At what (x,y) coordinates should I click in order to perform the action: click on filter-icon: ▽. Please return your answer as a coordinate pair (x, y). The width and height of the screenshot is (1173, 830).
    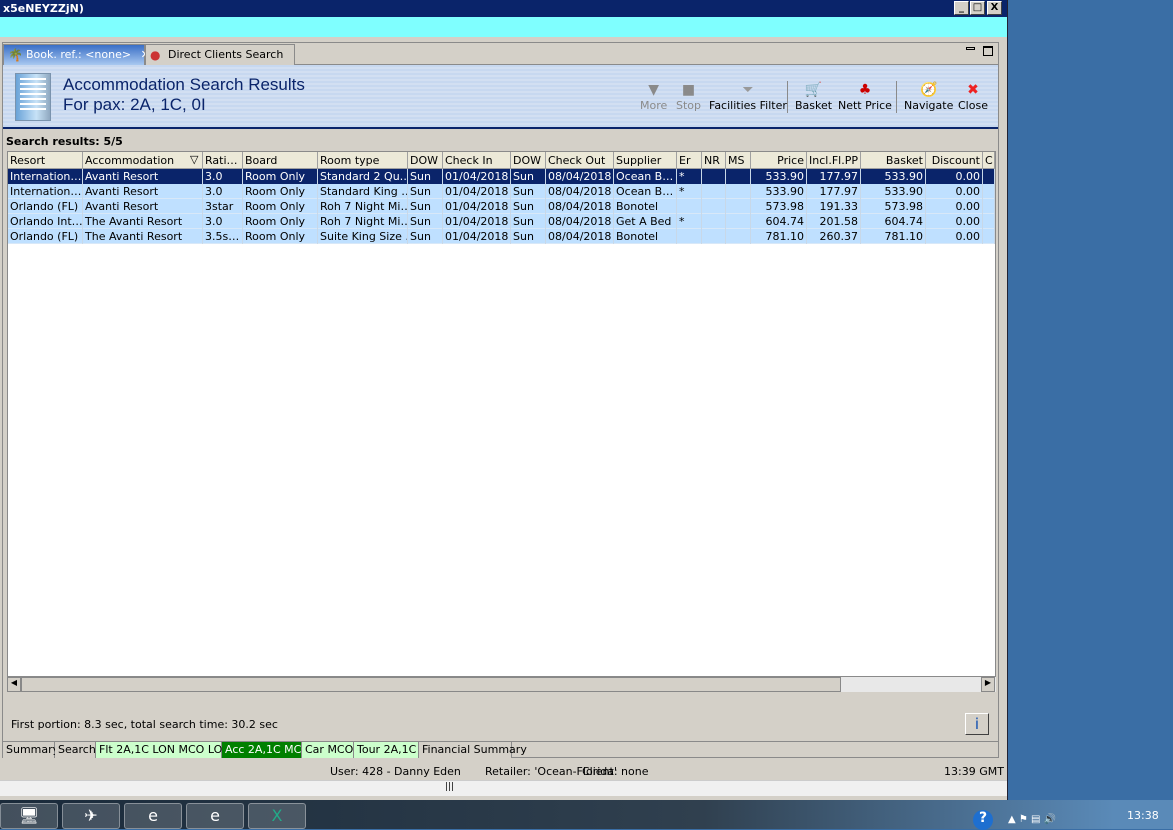
    Looking at the image, I should click on (194, 159).